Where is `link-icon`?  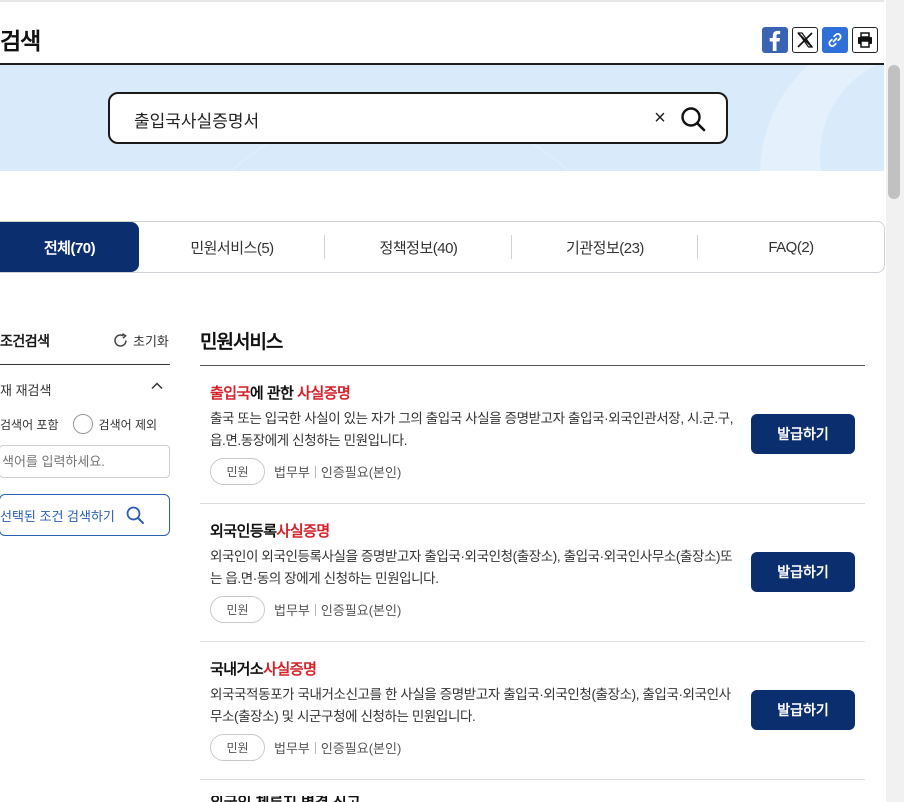 link-icon is located at coordinates (835, 40).